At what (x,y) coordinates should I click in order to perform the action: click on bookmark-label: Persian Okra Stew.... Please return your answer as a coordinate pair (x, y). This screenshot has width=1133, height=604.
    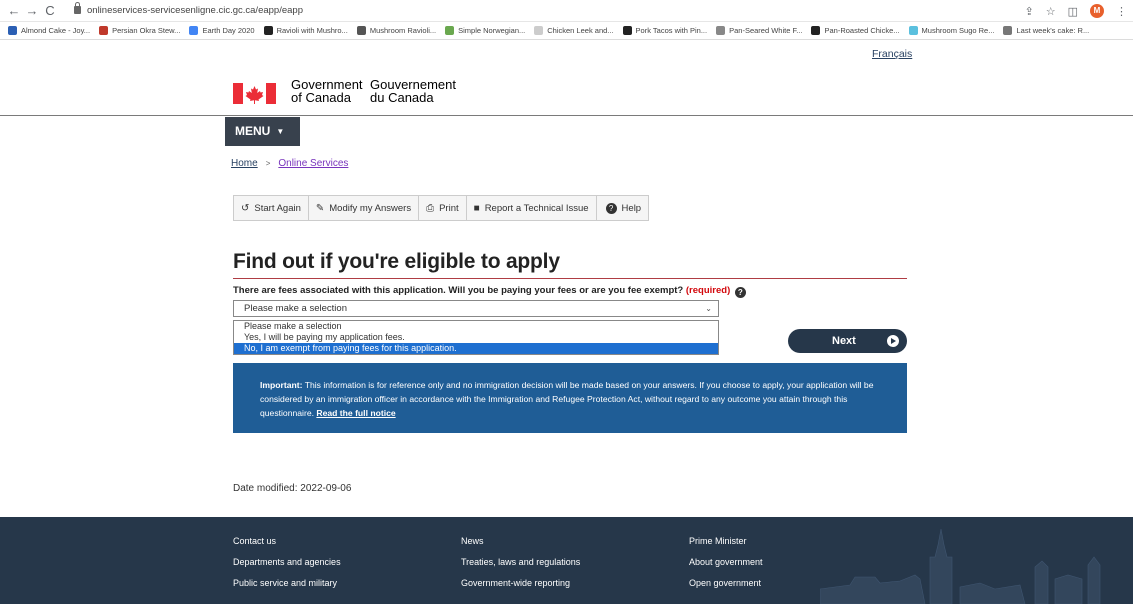
    Looking at the image, I should click on (146, 30).